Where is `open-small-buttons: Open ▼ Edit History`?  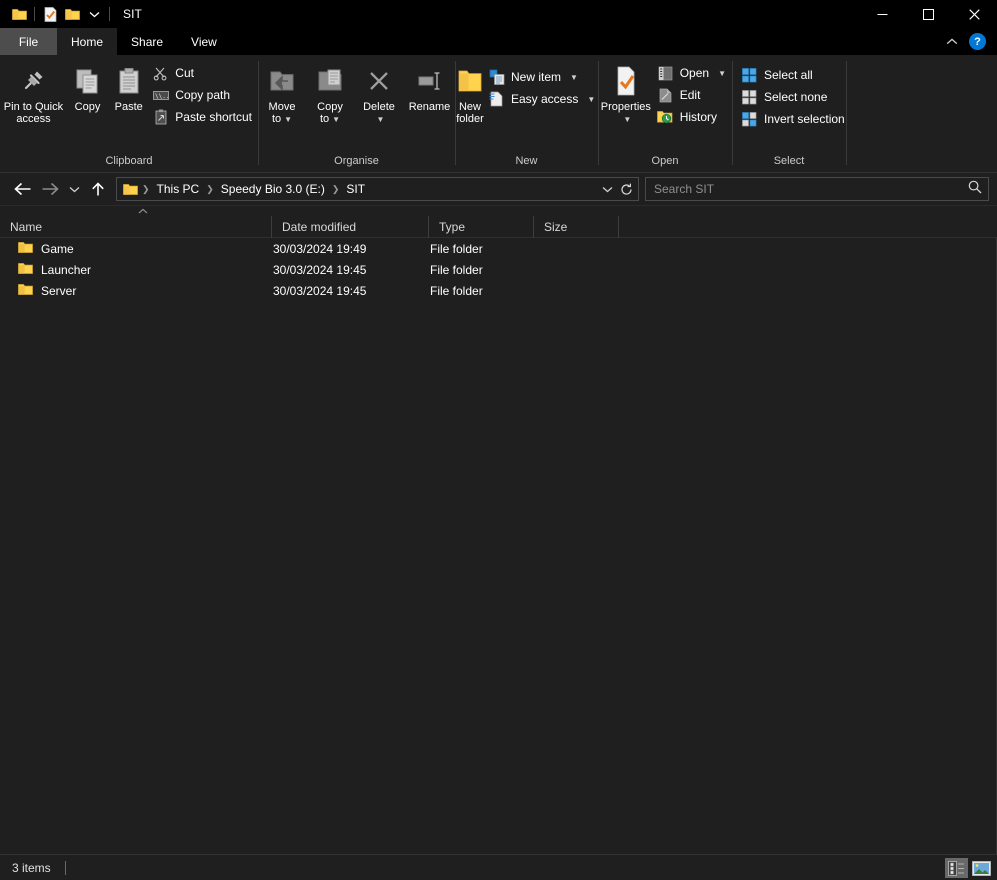
open-small-buttons: Open ▼ Edit History is located at coordinates (693, 94).